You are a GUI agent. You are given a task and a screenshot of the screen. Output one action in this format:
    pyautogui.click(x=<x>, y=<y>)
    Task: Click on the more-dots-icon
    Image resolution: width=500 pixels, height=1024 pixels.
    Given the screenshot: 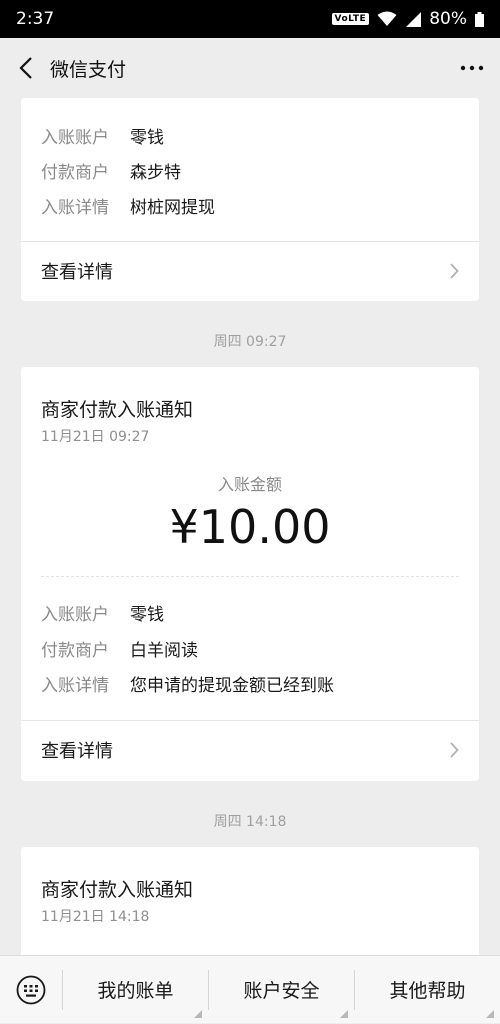 What is the action you would take?
    pyautogui.click(x=472, y=68)
    